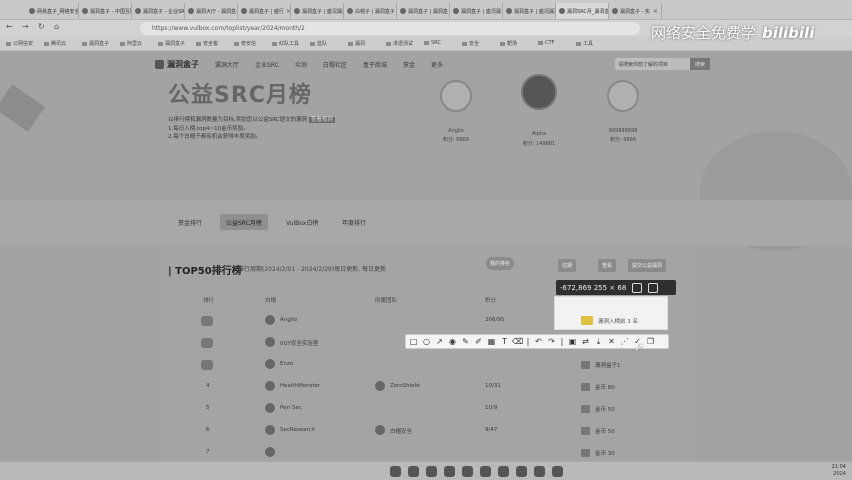  I want to click on table-row: 5 Peri Sec 10/9 金币 50, so click(440, 409).